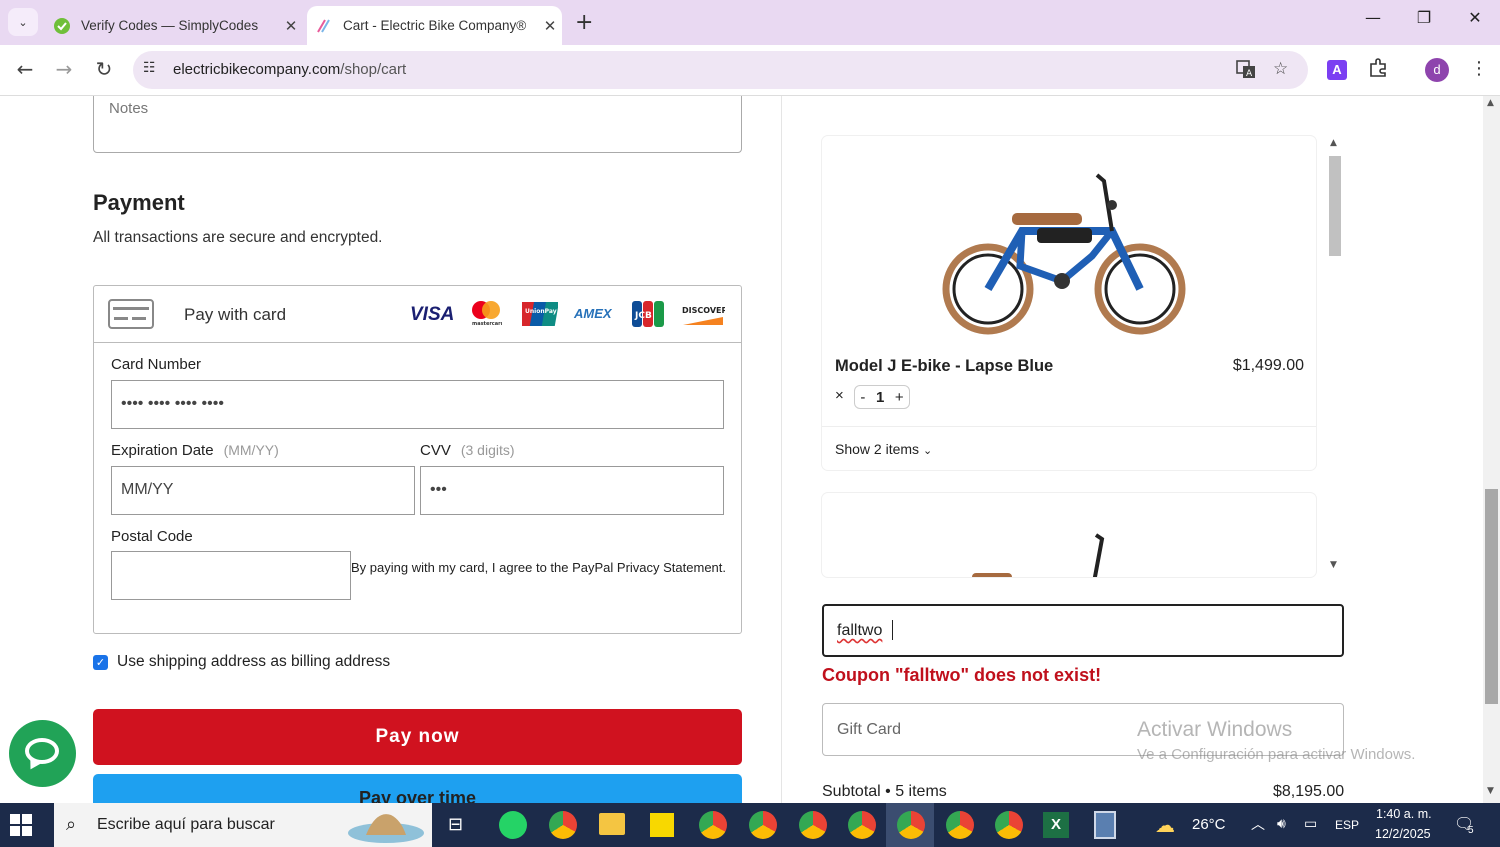  Describe the element at coordinates (662, 825) in the screenshot. I see `sticky-notes-icon` at that location.